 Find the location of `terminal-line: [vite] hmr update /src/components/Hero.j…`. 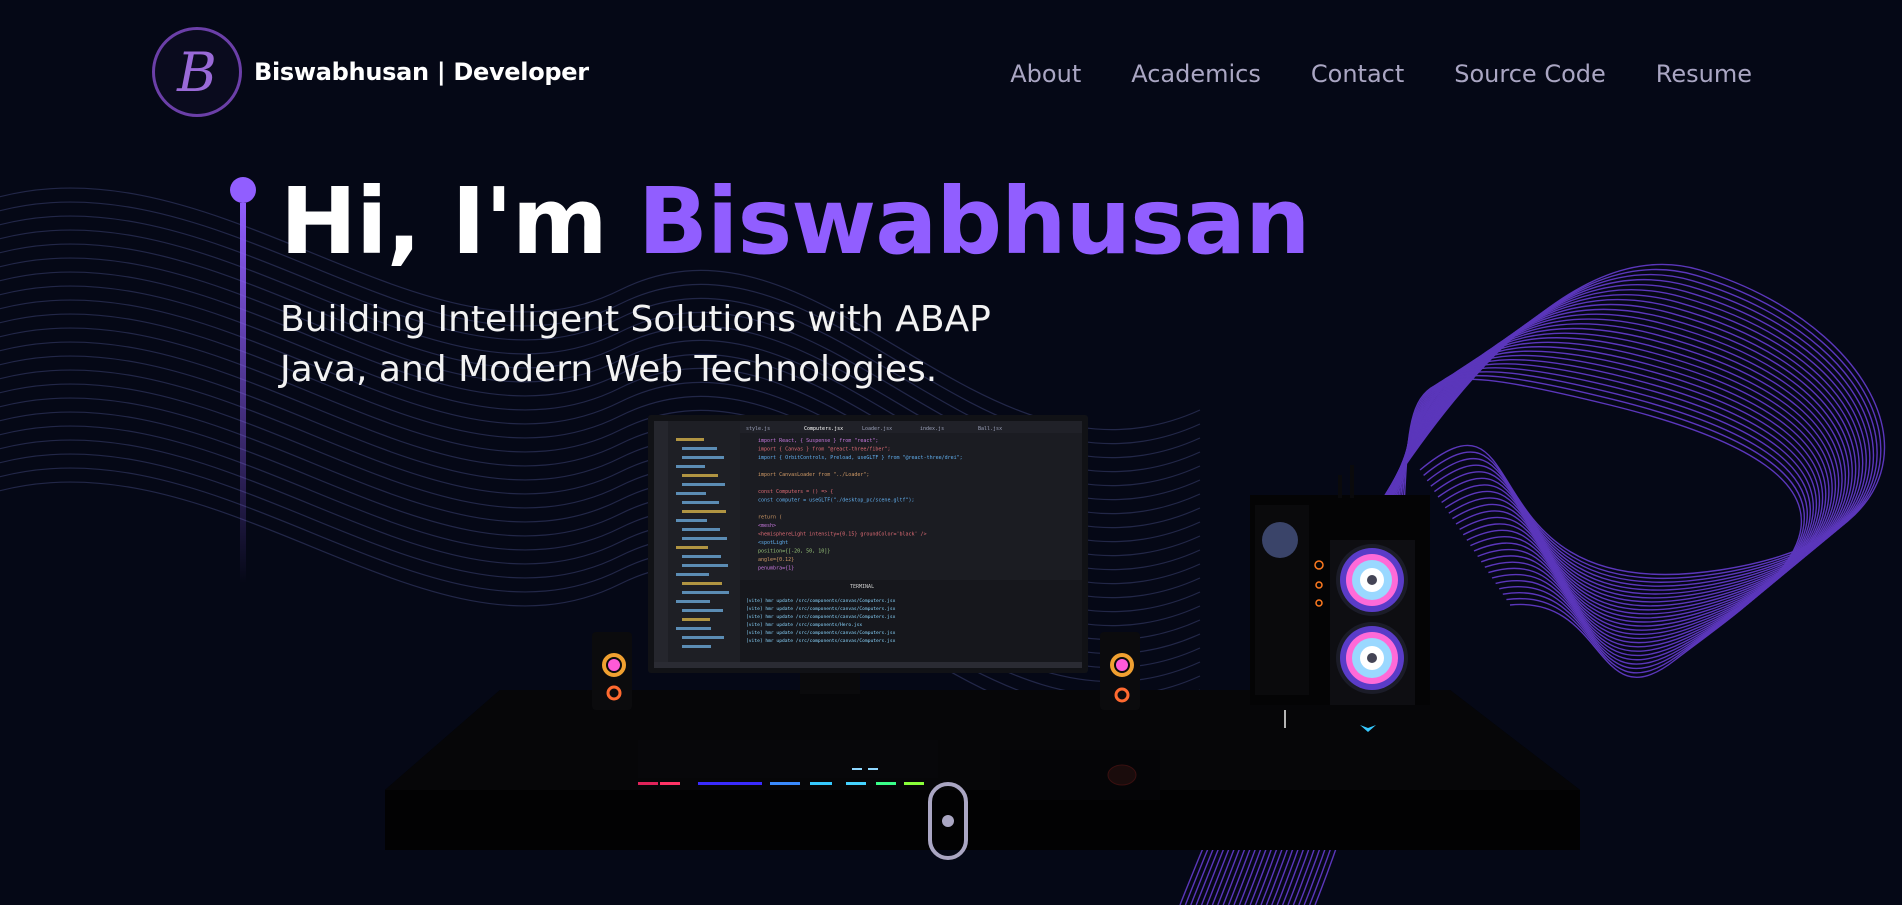

terminal-line: [vite] hmr update /src/components/Hero.j… is located at coordinates (804, 625).